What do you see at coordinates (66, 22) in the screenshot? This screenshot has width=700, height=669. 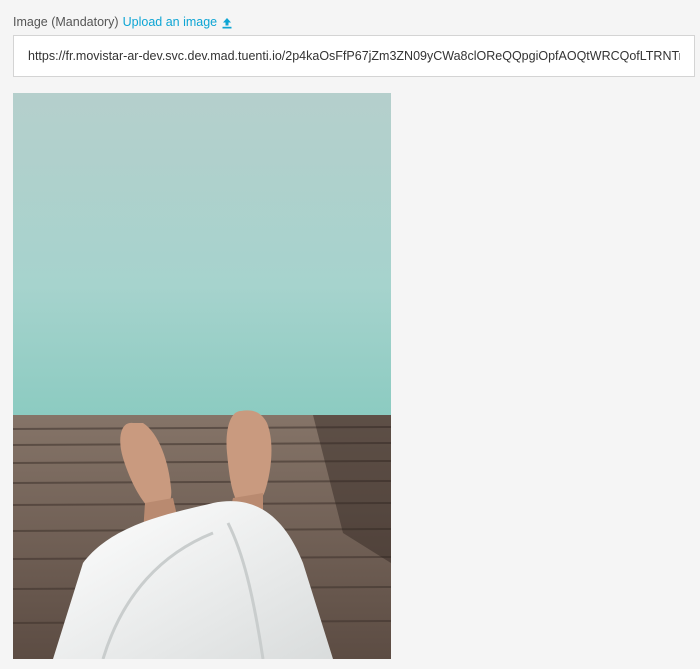 I see `image-field-label: Image (Mandatory)` at bounding box center [66, 22].